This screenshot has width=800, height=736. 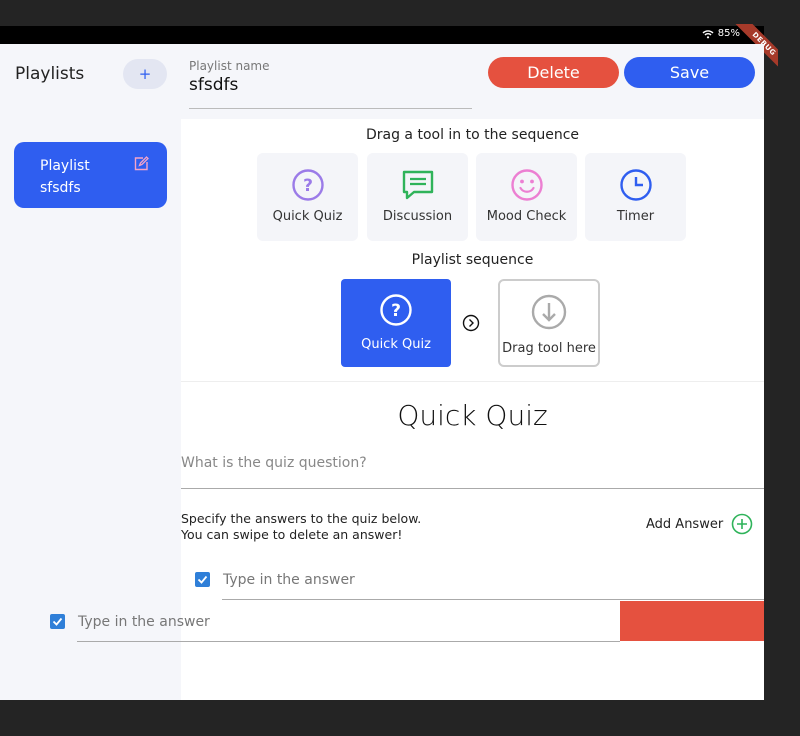 I want to click on delete-button: Delete, so click(x=553, y=72).